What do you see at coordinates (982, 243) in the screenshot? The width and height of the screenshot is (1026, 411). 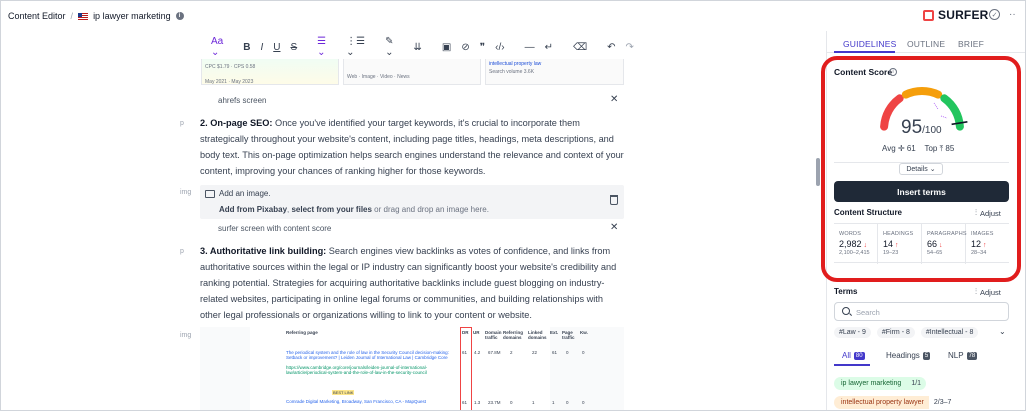 I see `metric-images: IMAGES 12 ↑ 28–34` at bounding box center [982, 243].